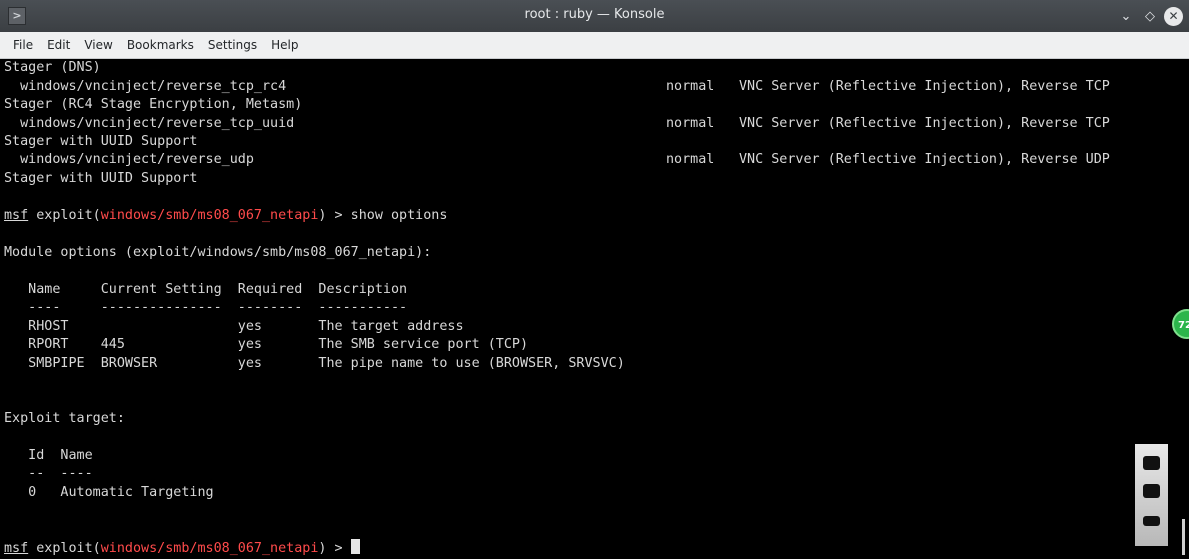 The height and width of the screenshot is (559, 1189). I want to click on menu-settings: Settings, so click(232, 45).